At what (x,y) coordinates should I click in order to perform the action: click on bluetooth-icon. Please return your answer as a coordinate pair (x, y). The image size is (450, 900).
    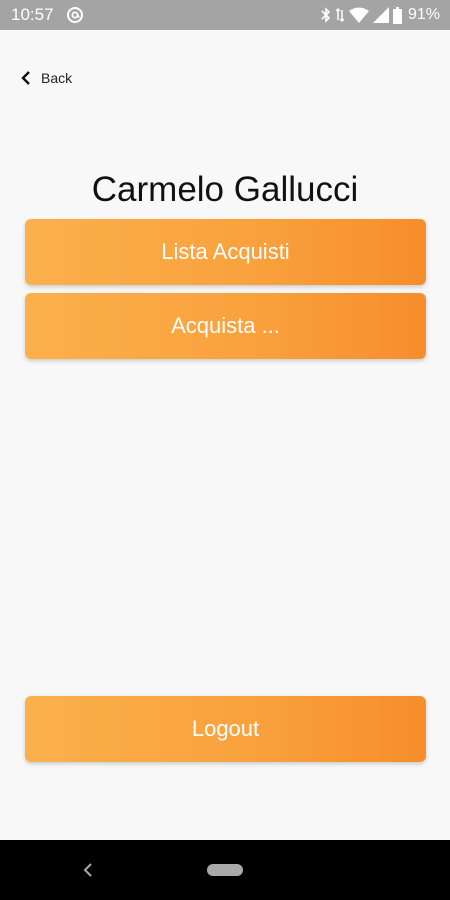
    Looking at the image, I should click on (326, 15).